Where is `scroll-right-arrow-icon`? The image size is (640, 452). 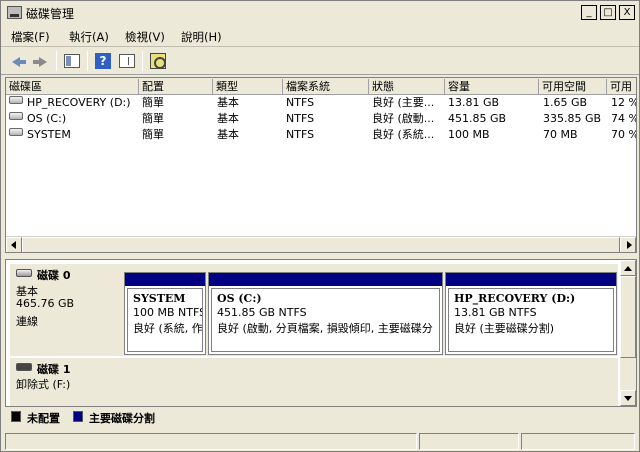 scroll-right-arrow-icon is located at coordinates (628, 244).